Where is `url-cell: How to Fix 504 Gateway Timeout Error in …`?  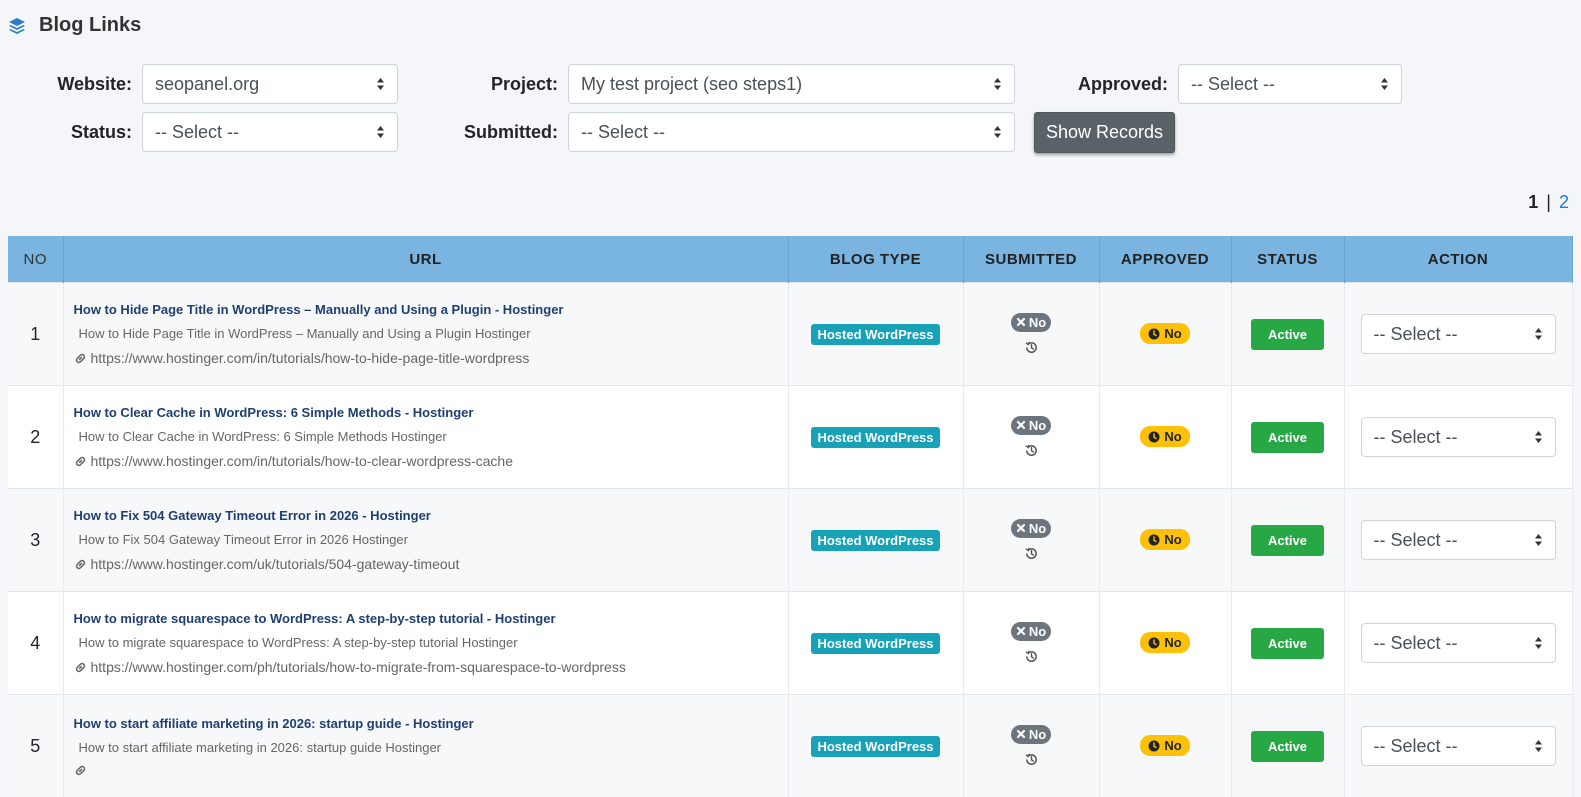
url-cell: How to Fix 504 Gateway Timeout Error in … is located at coordinates (425, 540).